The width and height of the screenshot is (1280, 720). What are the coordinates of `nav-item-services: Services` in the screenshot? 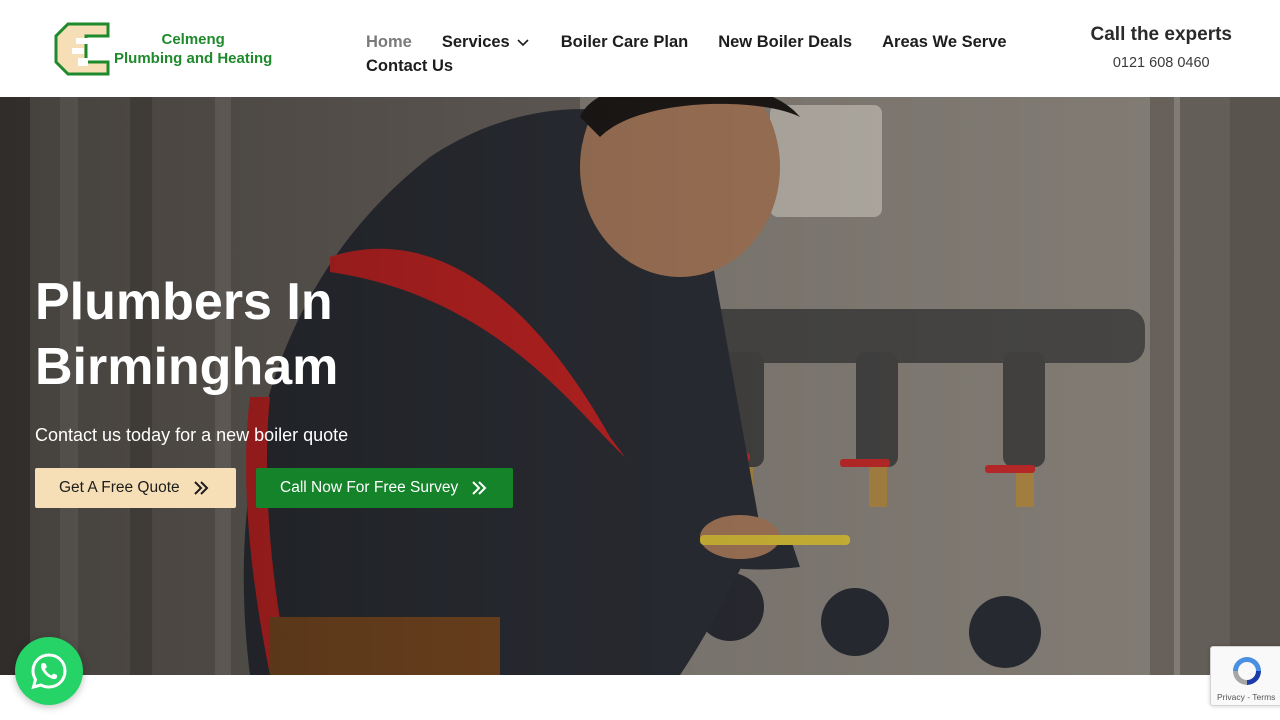 It's located at (486, 42).